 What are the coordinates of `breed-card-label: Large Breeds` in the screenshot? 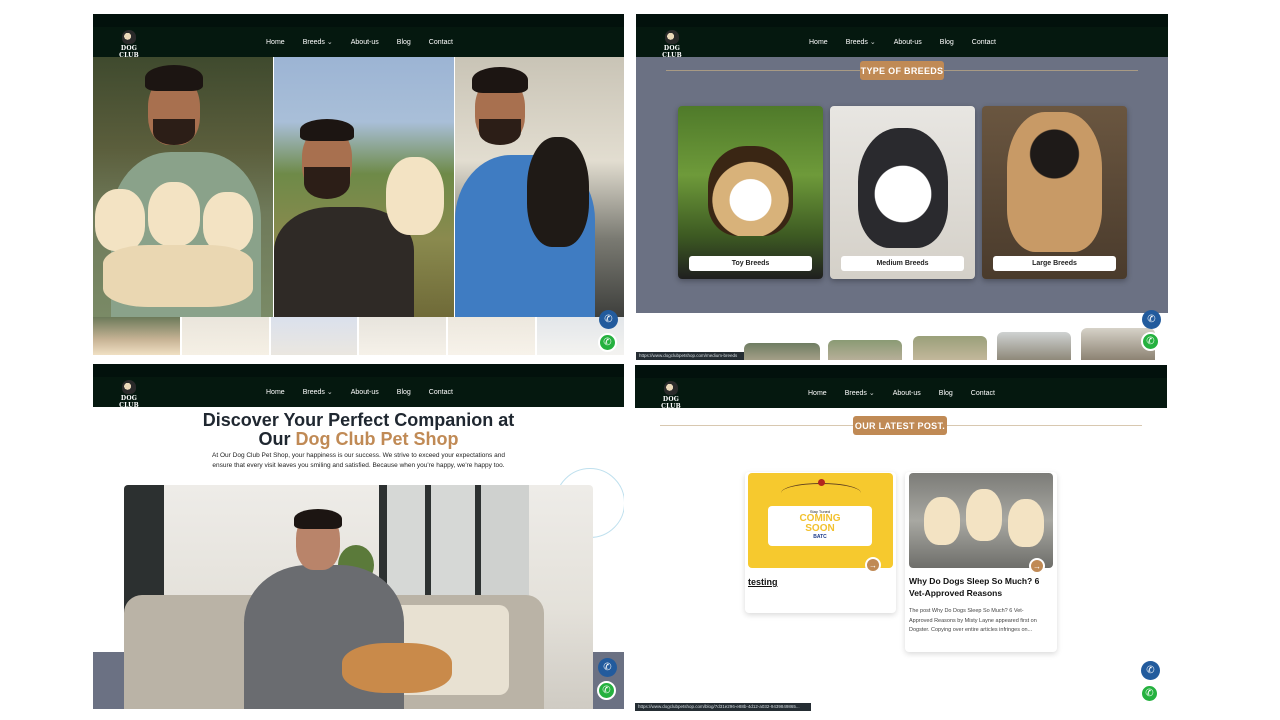 It's located at (1054, 263).